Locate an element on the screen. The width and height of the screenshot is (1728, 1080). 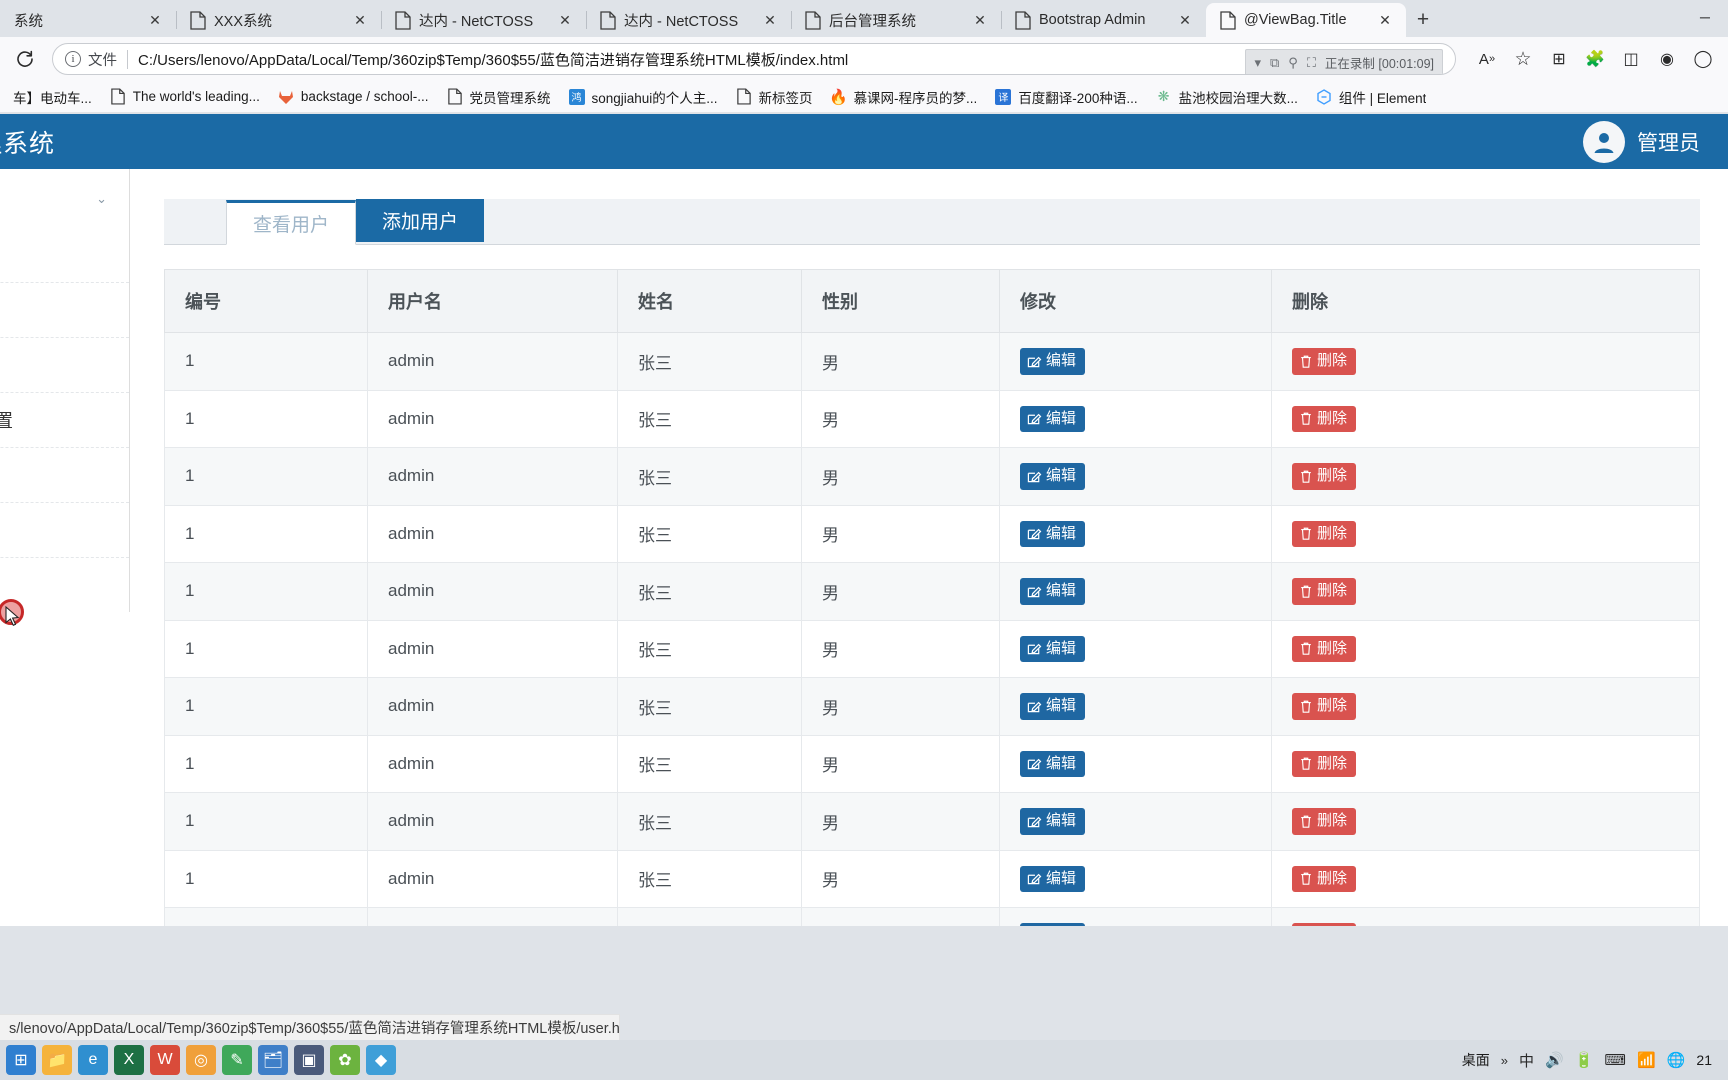
profile-icon: ◯ is located at coordinates (1703, 59).